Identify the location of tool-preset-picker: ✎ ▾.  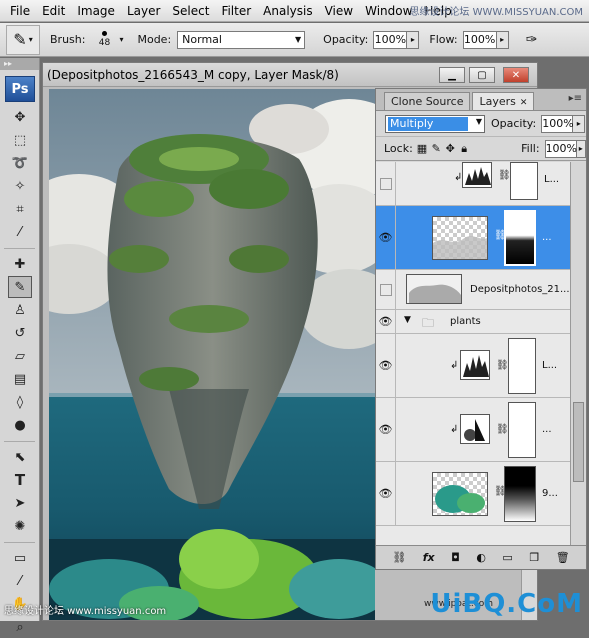
(23, 39).